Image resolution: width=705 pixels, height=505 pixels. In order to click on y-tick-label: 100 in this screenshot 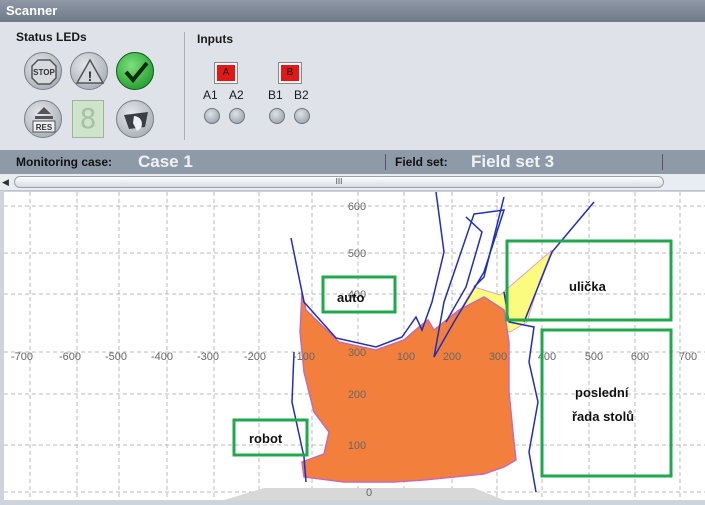, I will do `click(357, 446)`.